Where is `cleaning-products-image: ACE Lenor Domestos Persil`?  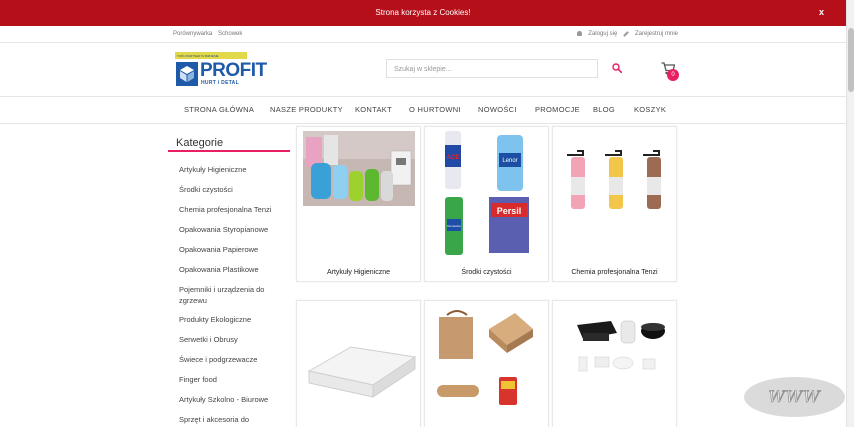 cleaning-products-image: ACE Lenor Domestos Persil is located at coordinates (487, 193).